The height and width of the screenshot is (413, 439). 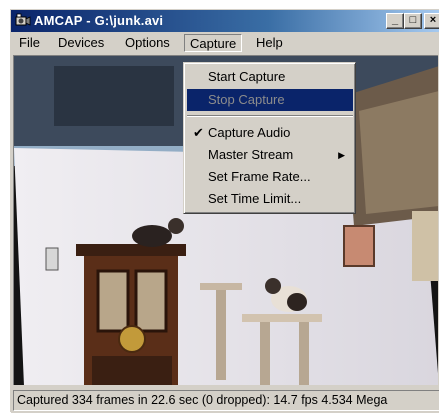 What do you see at coordinates (270, 116) in the screenshot?
I see `menu-separator` at bounding box center [270, 116].